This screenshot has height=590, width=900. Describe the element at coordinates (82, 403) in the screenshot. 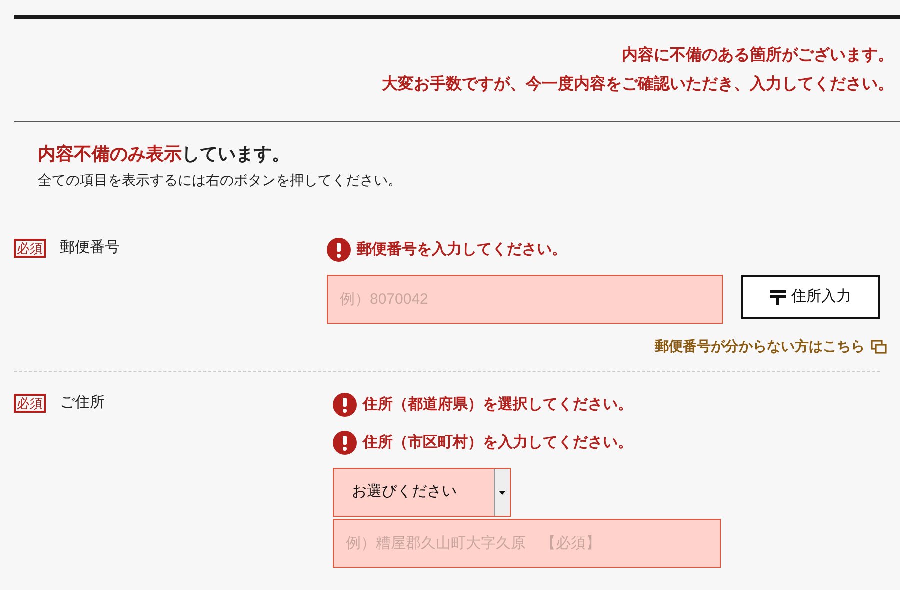

I see `field-label: ご住所` at that location.